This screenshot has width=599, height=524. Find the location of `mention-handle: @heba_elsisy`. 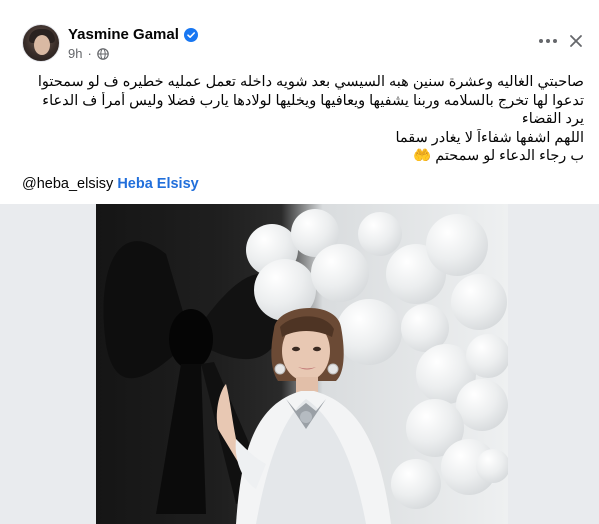

mention-handle: @heba_elsisy is located at coordinates (68, 184).